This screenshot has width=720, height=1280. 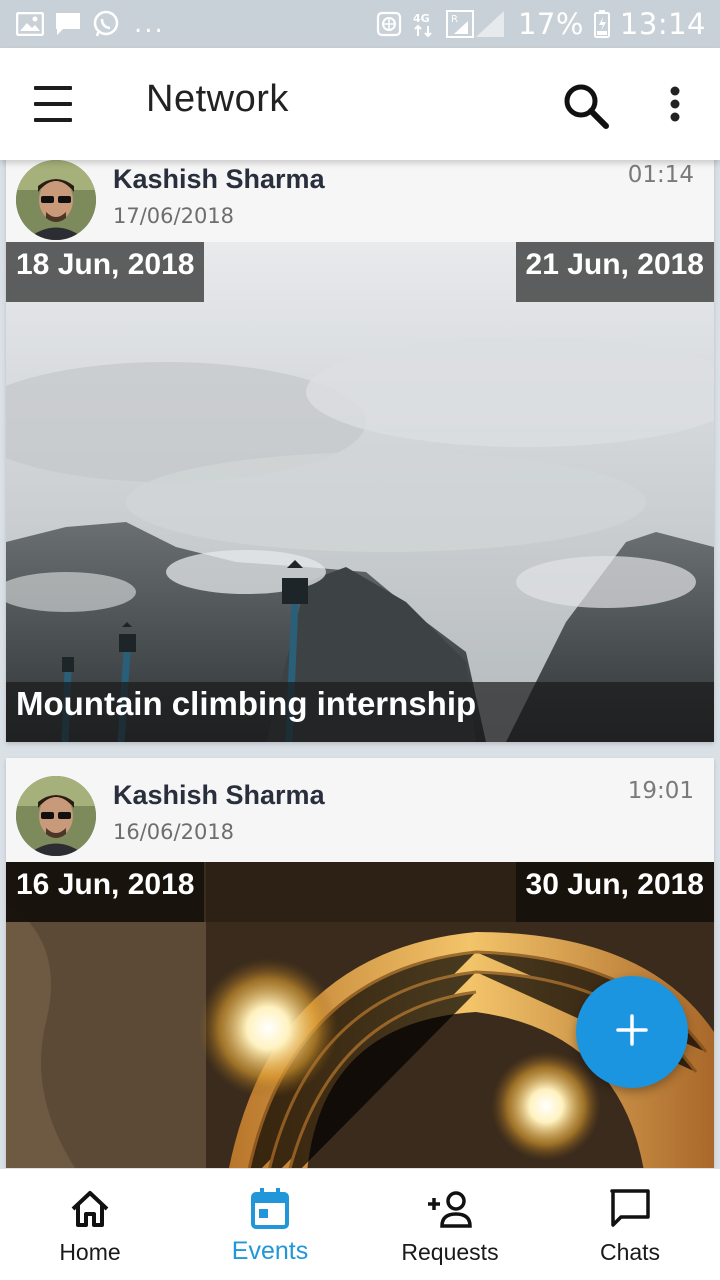 I want to click on status-bar: ... 4G R 17% 13:14, so click(x=360, y=24).